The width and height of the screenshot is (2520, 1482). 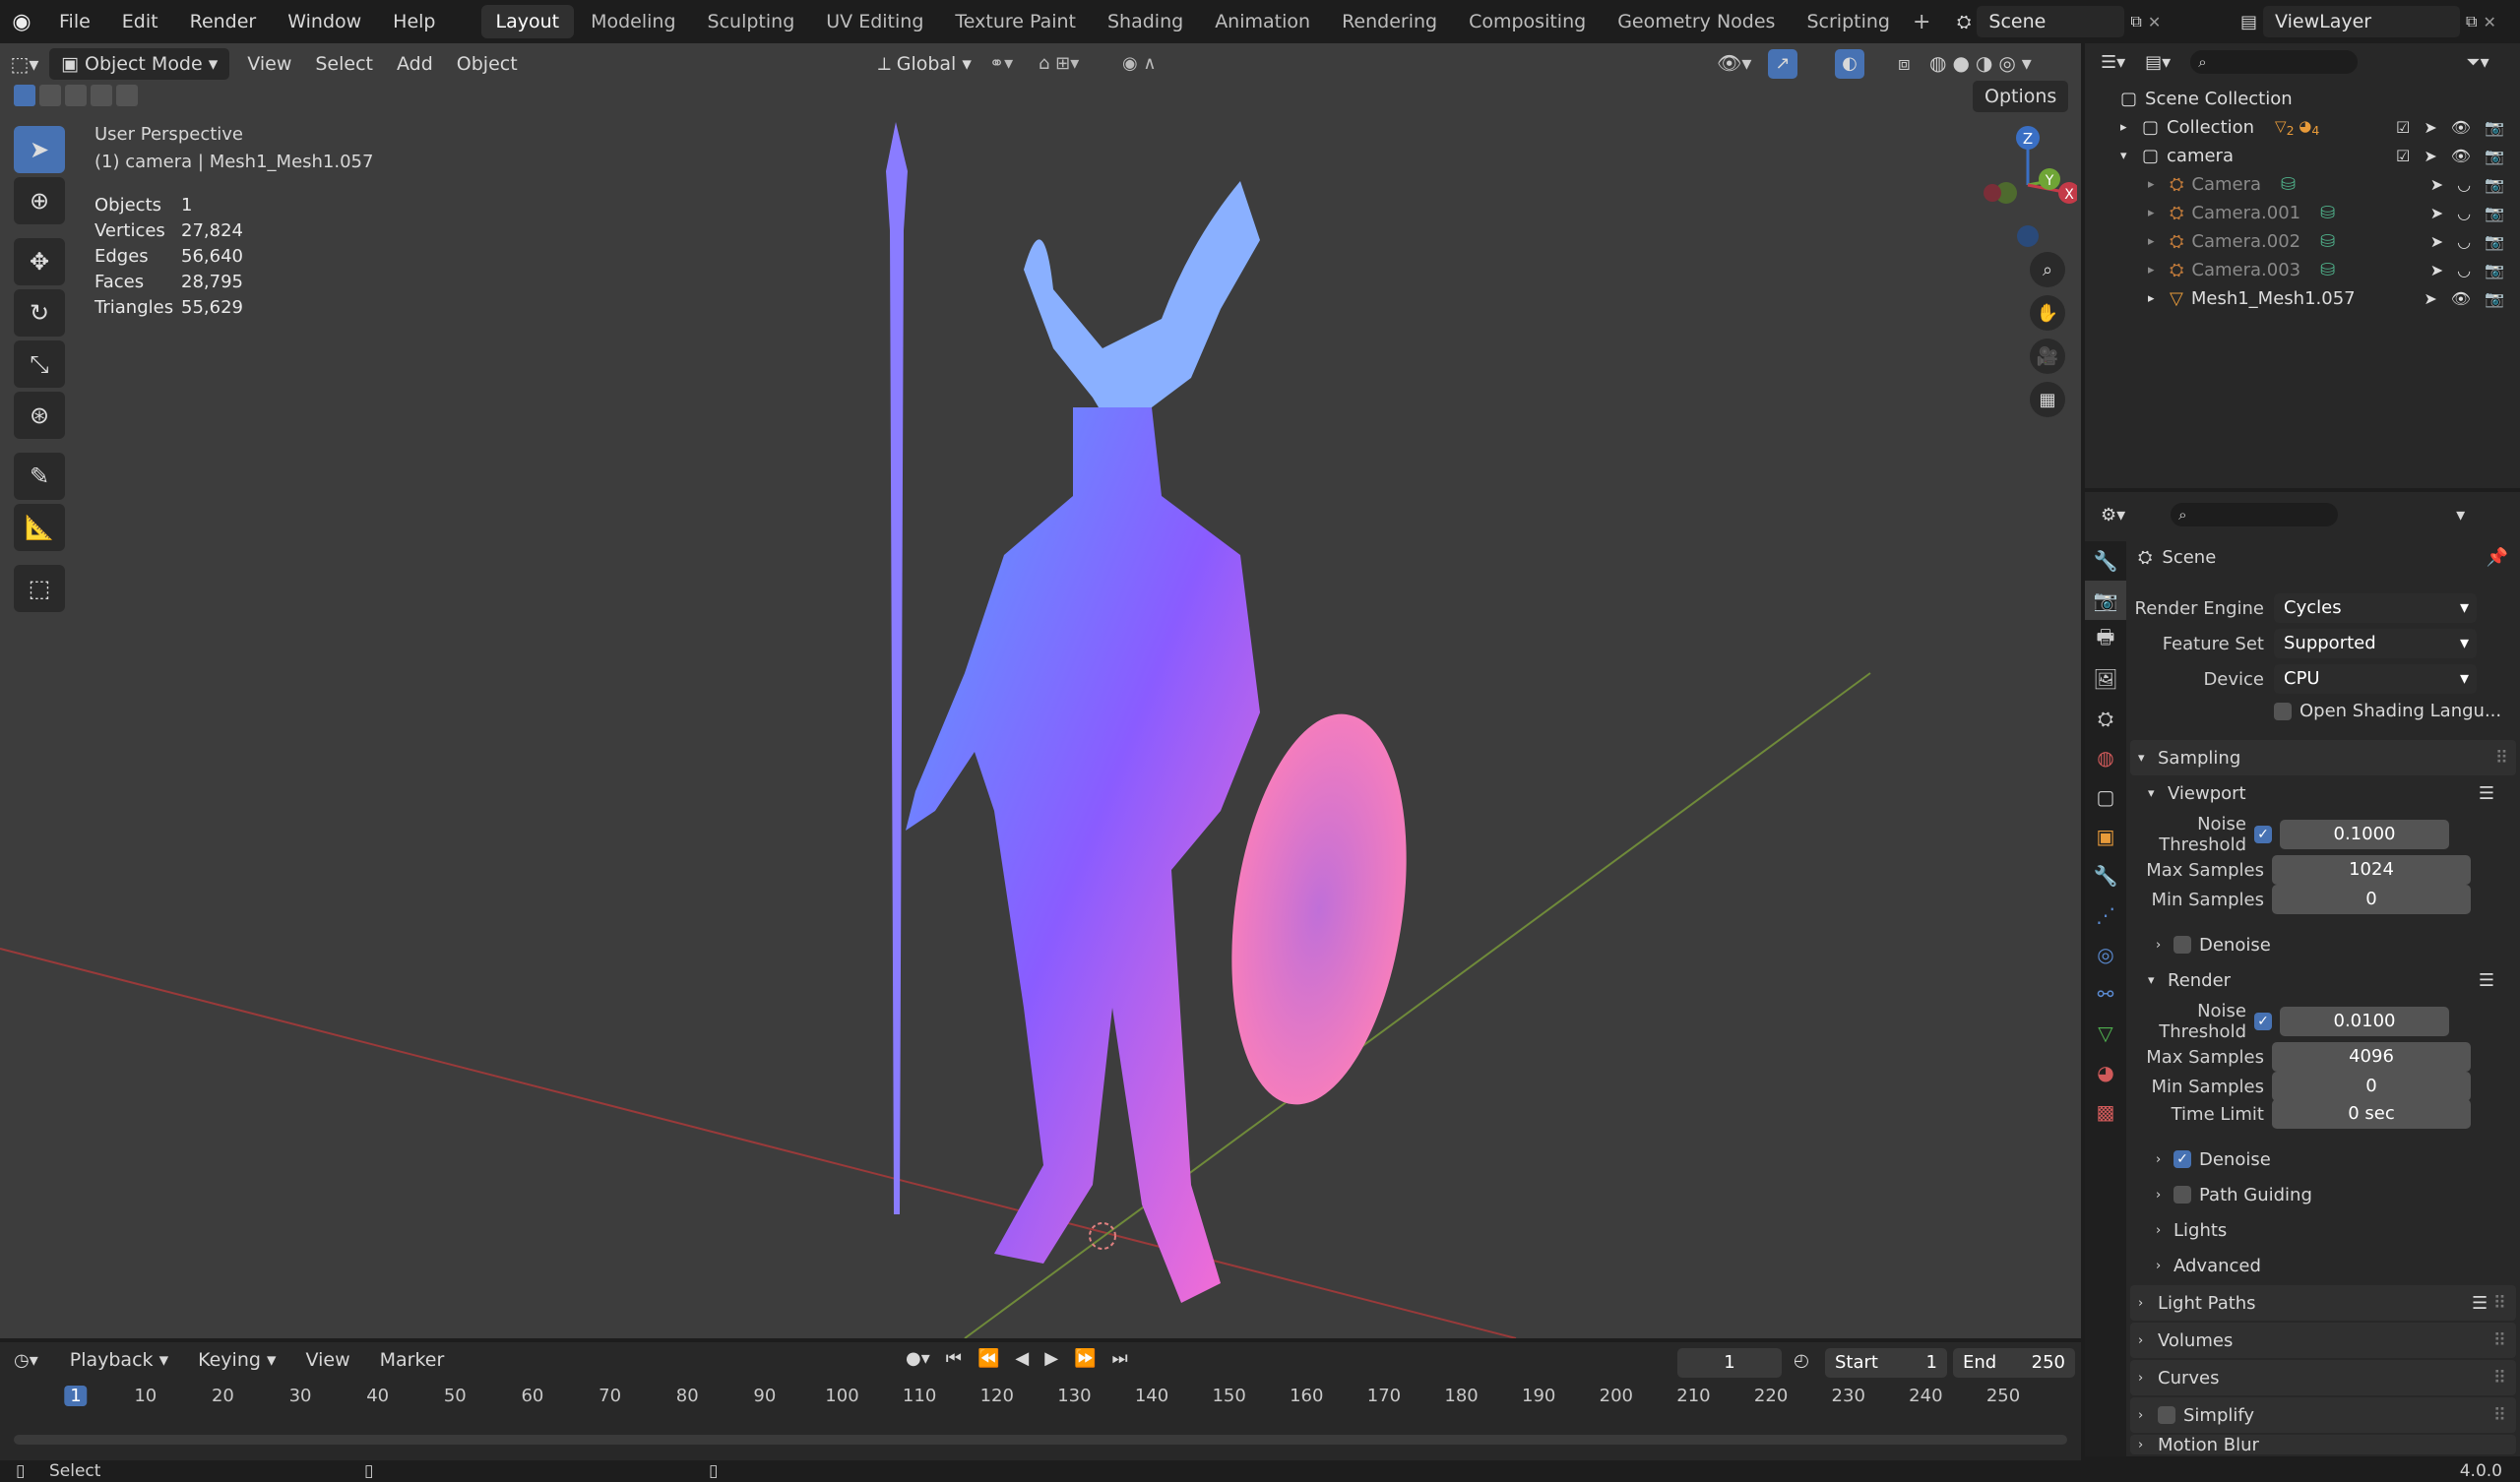 What do you see at coordinates (2105, 954) in the screenshot?
I see `physics-tab-icon: ◎` at bounding box center [2105, 954].